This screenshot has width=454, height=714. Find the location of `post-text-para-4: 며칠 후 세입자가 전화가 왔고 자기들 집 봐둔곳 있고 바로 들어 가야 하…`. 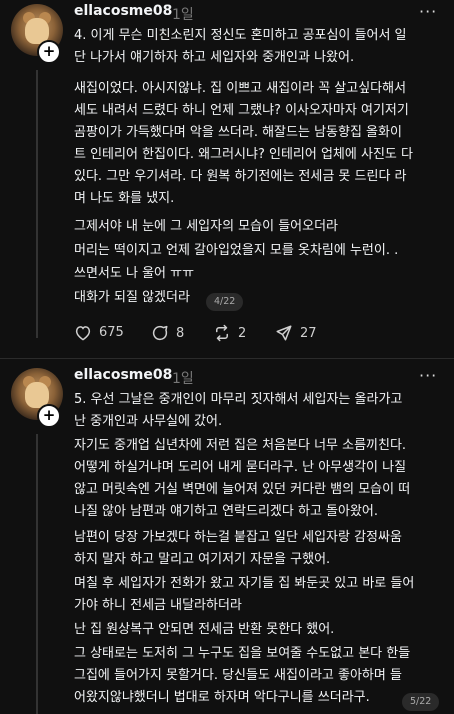

post-text-para-4: 며칠 후 세입자가 전화가 왔고 자기들 집 봐둔곳 있고 바로 들어 가야 하… is located at coordinates (244, 594).